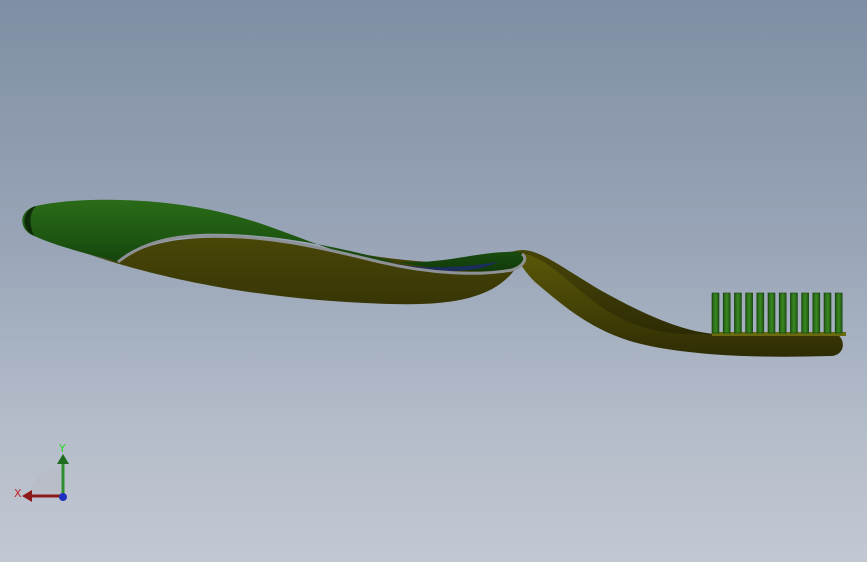 Image resolution: width=867 pixels, height=562 pixels. What do you see at coordinates (777, 313) in the screenshot?
I see `bristle-tufts` at bounding box center [777, 313].